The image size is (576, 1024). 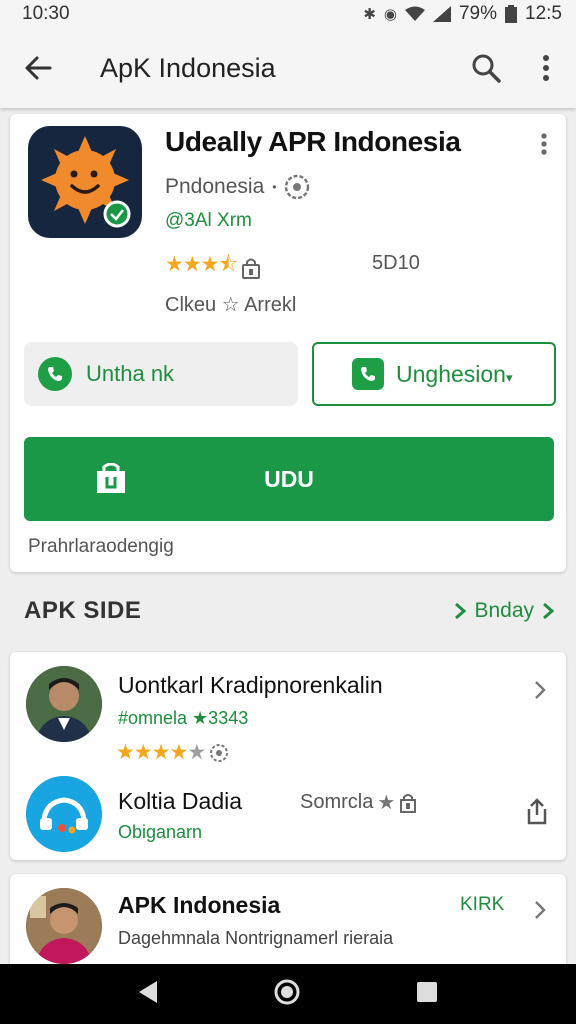 I want to click on list-item-rating: ★★★★★, so click(x=172, y=752).